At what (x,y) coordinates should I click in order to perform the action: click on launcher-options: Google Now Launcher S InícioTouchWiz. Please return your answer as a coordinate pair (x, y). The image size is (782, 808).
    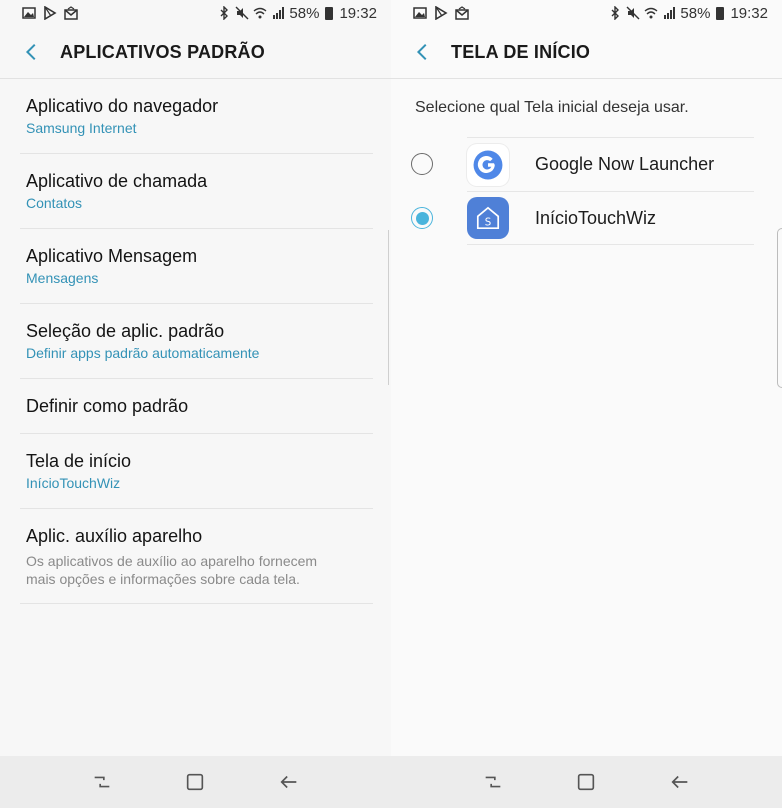
    Looking at the image, I should click on (586, 191).